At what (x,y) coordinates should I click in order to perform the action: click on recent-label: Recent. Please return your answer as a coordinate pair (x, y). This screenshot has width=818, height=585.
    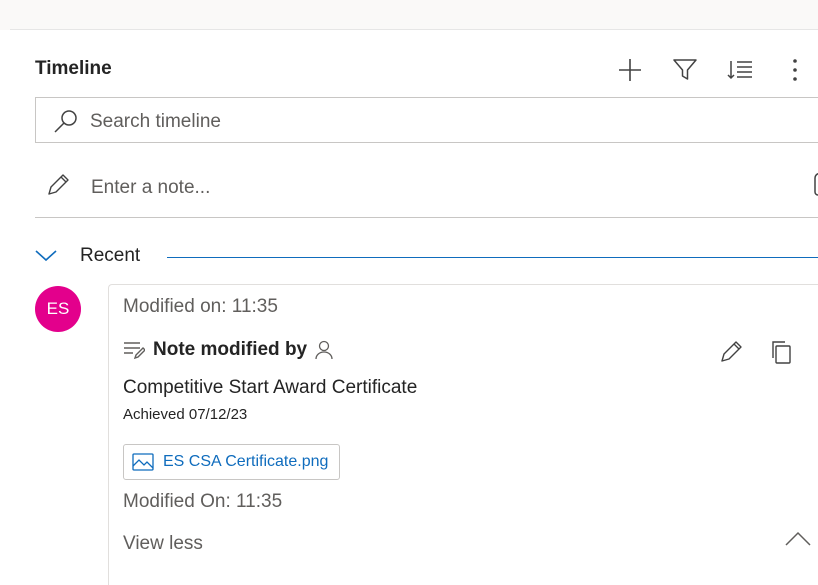
    Looking at the image, I should click on (110, 255).